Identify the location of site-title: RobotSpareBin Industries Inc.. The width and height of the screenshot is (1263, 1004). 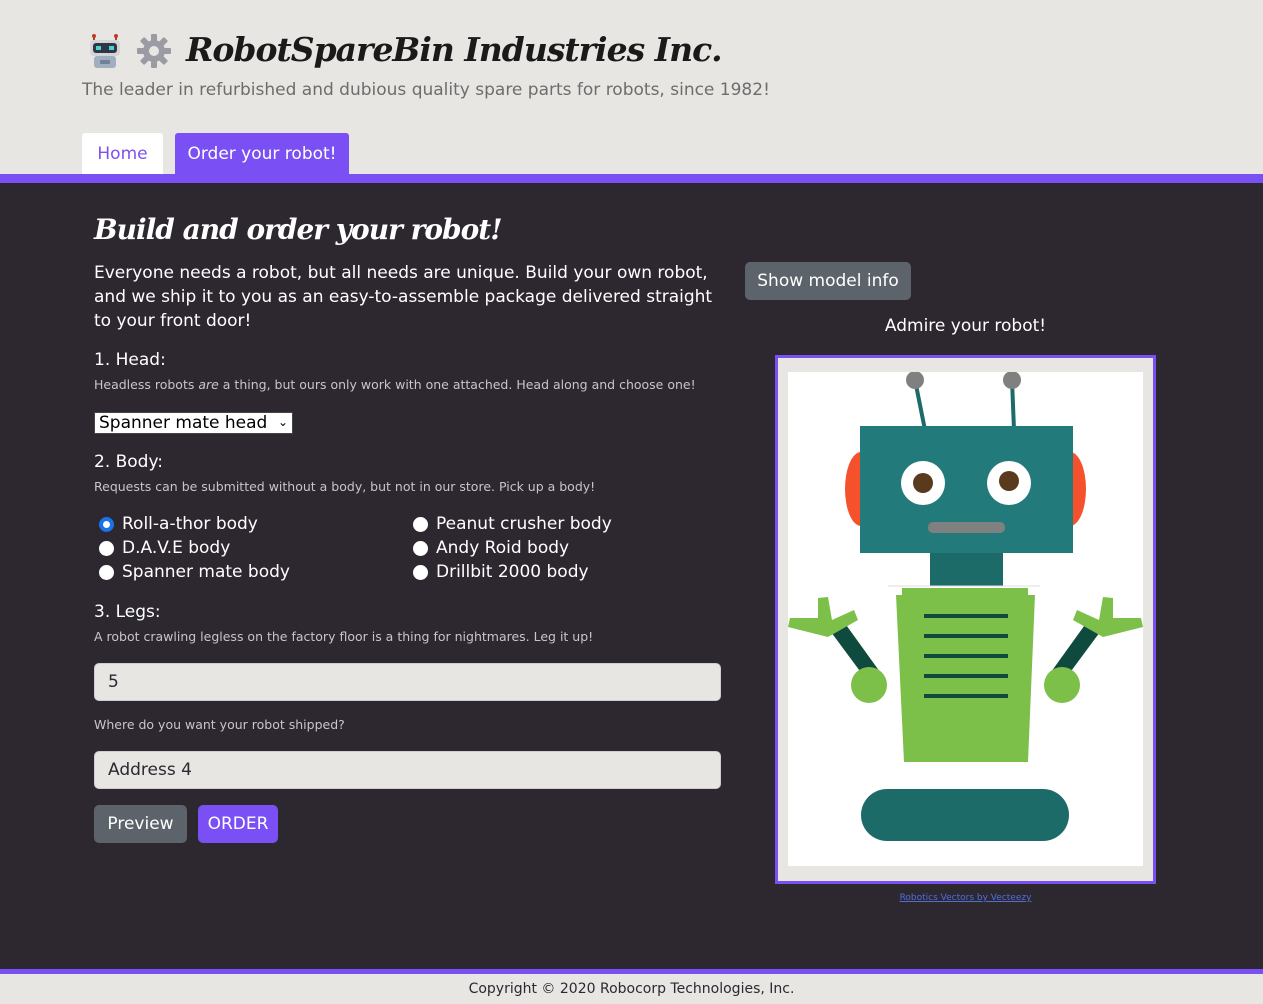
(454, 49).